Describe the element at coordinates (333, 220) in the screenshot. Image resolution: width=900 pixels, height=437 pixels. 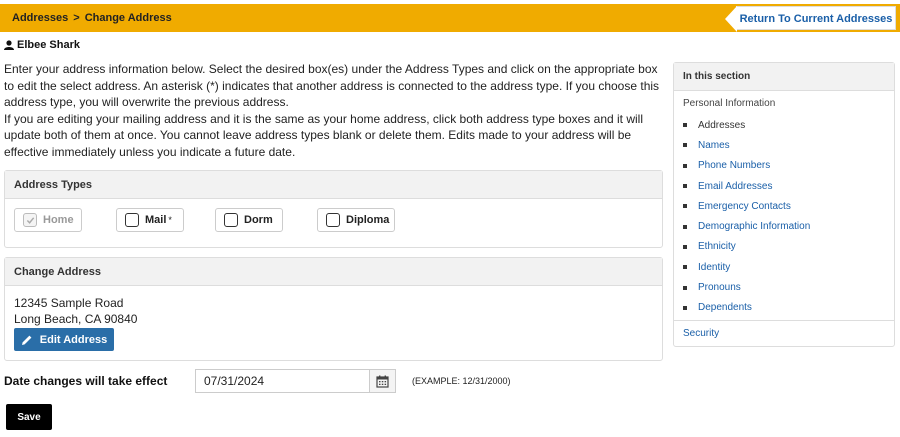
I see `diploma-checkbox` at that location.